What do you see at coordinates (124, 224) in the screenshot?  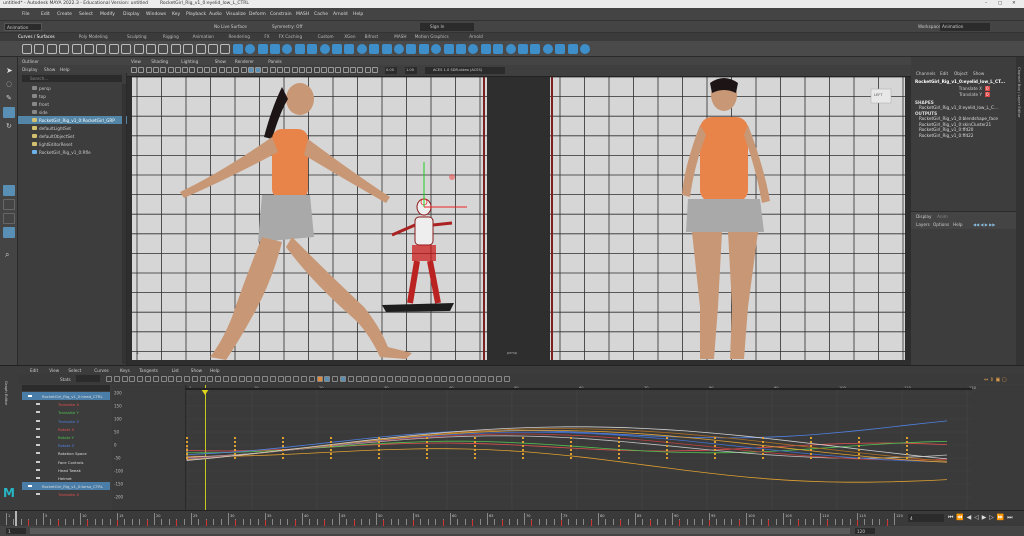 I see `outliner-scrollbar` at bounding box center [124, 224].